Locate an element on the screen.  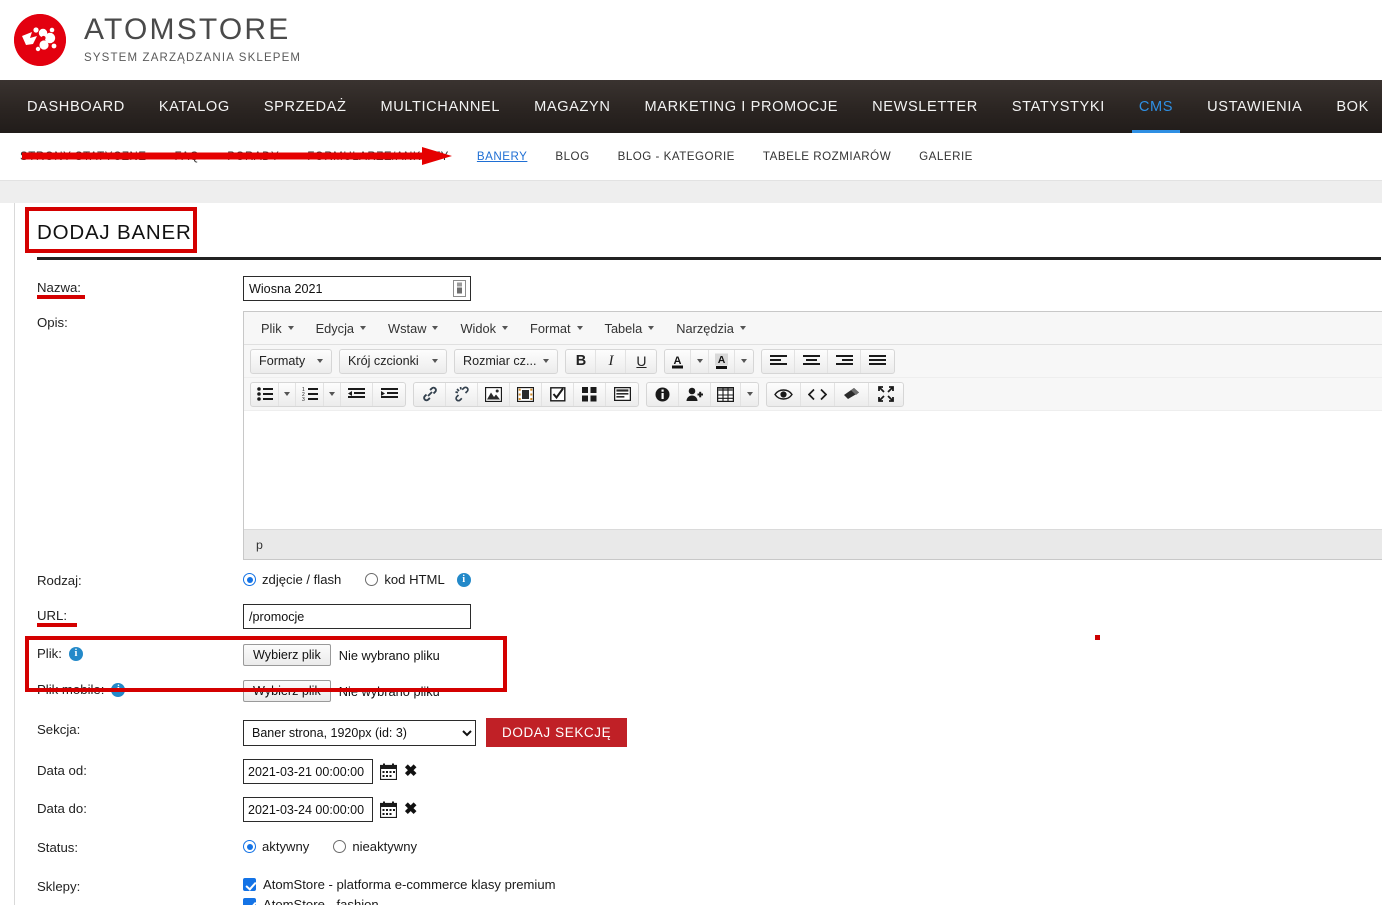
subnav-item-porady: PORADY is located at coordinates (253, 156).